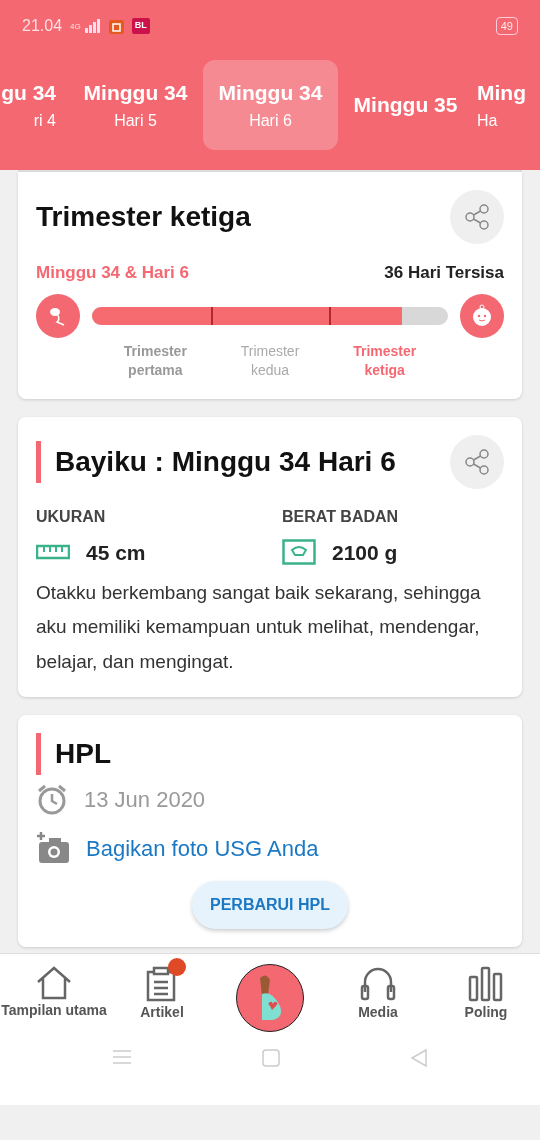 Image resolution: width=540 pixels, height=1140 pixels. I want to click on back-icon, so click(419, 1057).